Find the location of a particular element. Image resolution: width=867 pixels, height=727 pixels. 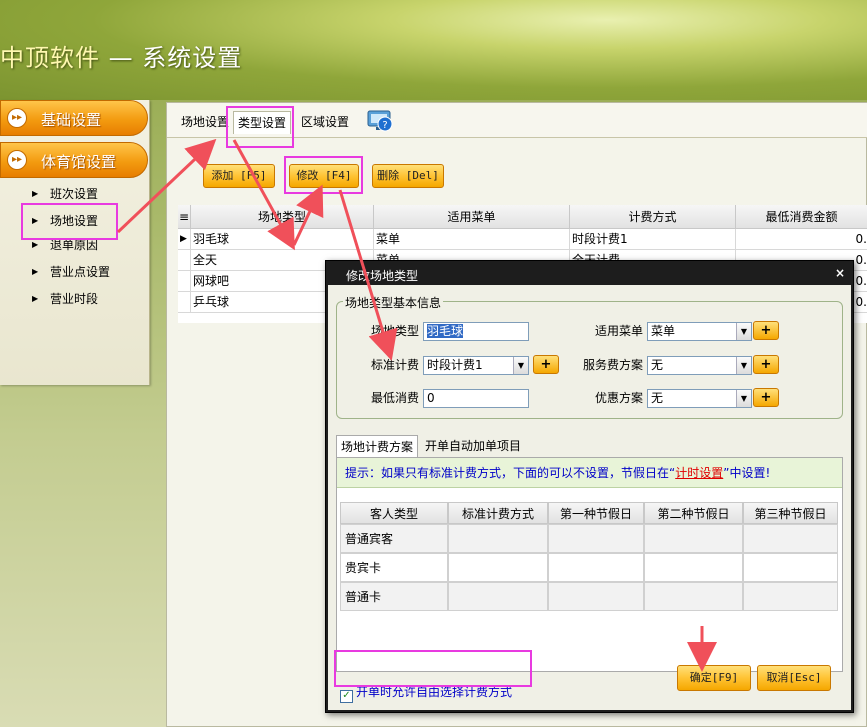

guest-type-cell: 贵宾卡 is located at coordinates (394, 567).